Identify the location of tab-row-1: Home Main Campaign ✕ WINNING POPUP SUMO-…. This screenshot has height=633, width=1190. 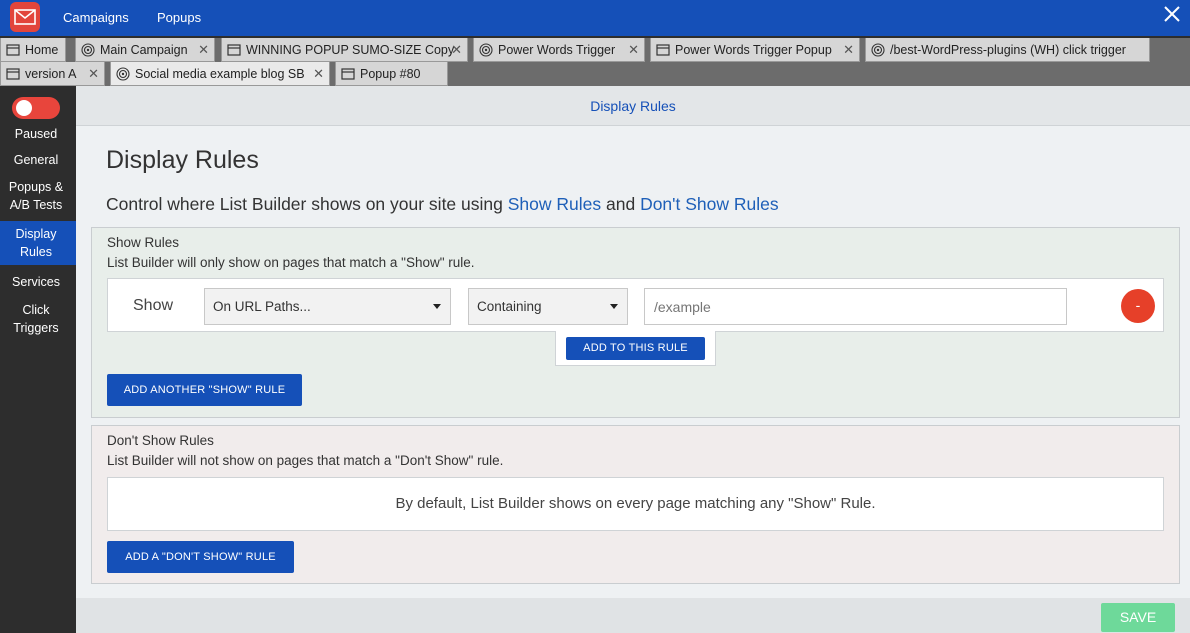
(595, 50).